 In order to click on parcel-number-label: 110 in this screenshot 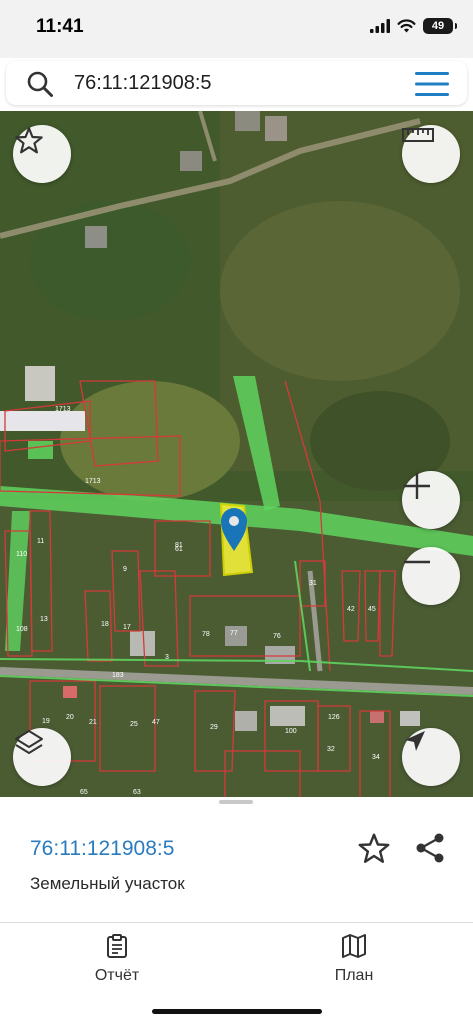, I will do `click(21, 554)`.